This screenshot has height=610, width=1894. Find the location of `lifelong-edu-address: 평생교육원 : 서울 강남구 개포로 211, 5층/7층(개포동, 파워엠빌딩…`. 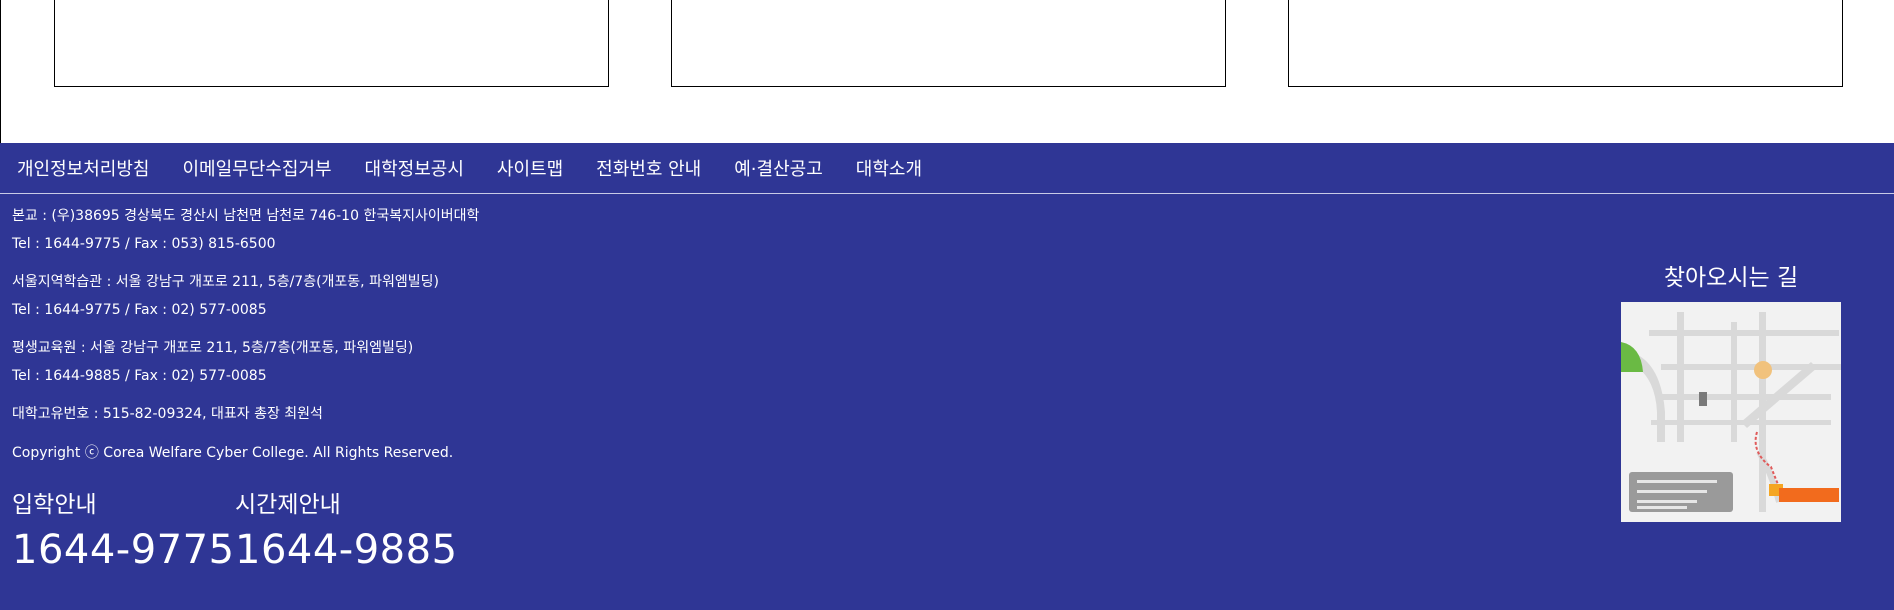

lifelong-edu-address: 평생교육원 : 서울 강남구 개포로 211, 5층/7층(개포동, 파워엠빌딩… is located at coordinates (213, 348).